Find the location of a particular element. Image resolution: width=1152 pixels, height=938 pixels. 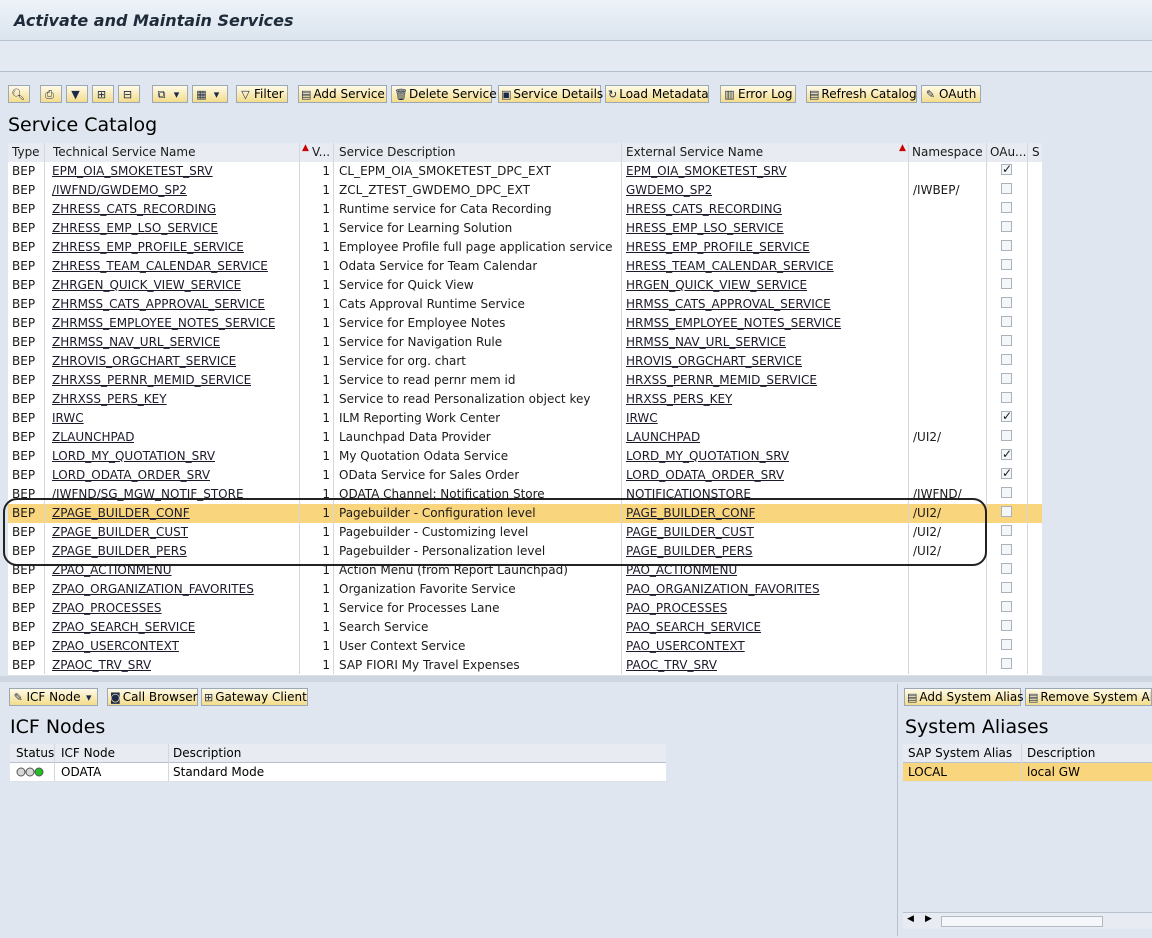

cell-external-service-name: PAOC_TRV_SRV is located at coordinates (671, 665).